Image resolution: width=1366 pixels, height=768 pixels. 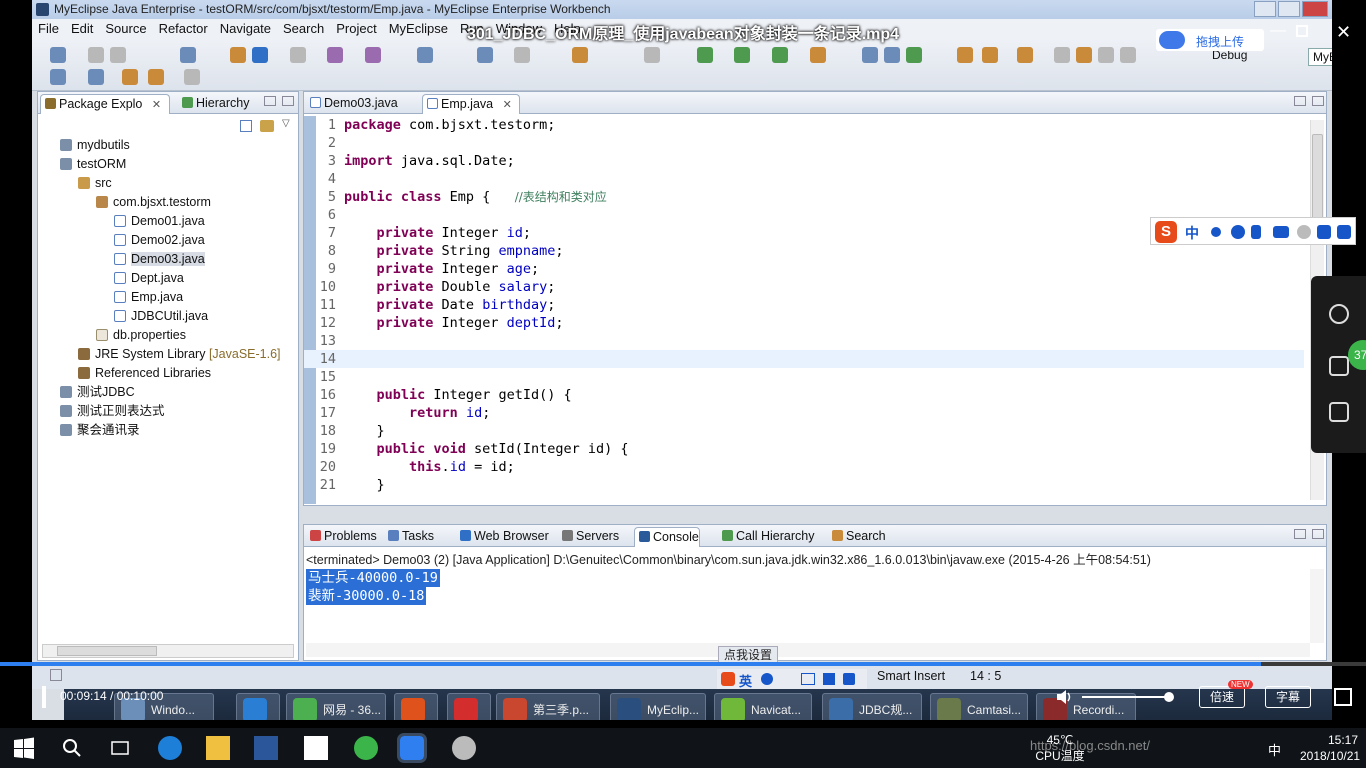 I want to click on subtitle-button: 字幕, so click(x=1288, y=697).